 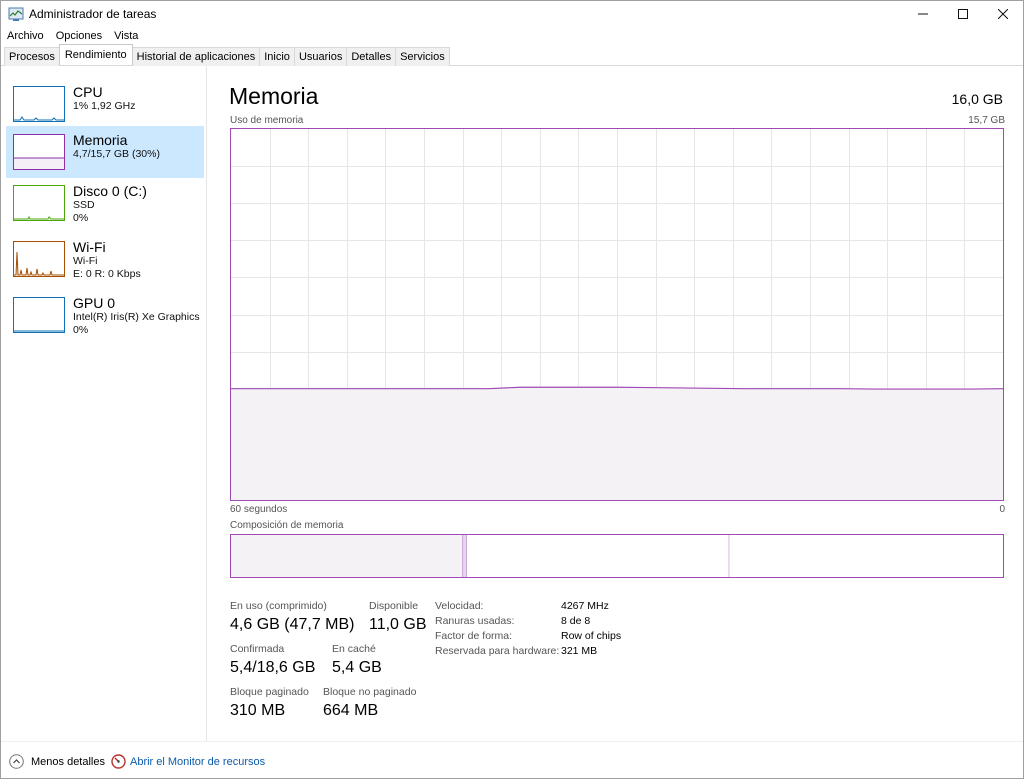 I want to click on menu-bar: Archivo Opciones Vista, so click(x=72, y=36).